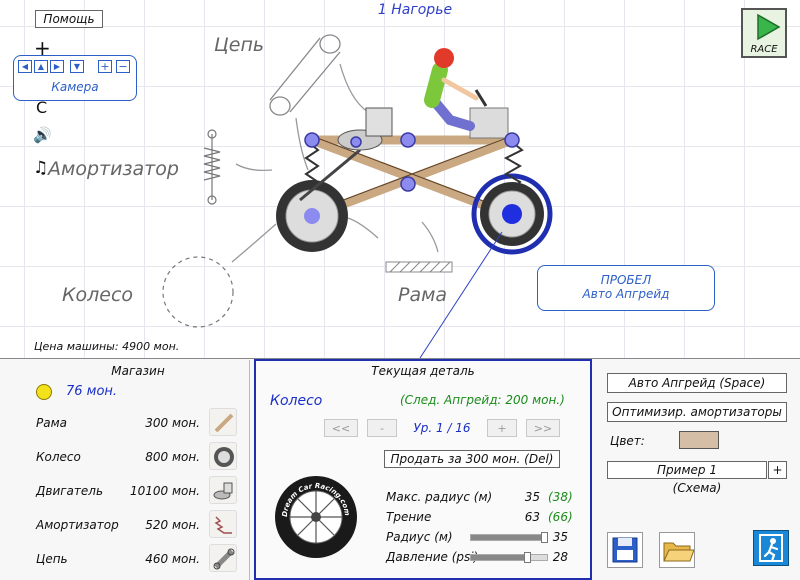 This screenshot has height=580, width=800. Describe the element at coordinates (532, 517) in the screenshot. I see `stat-value: 63` at that location.